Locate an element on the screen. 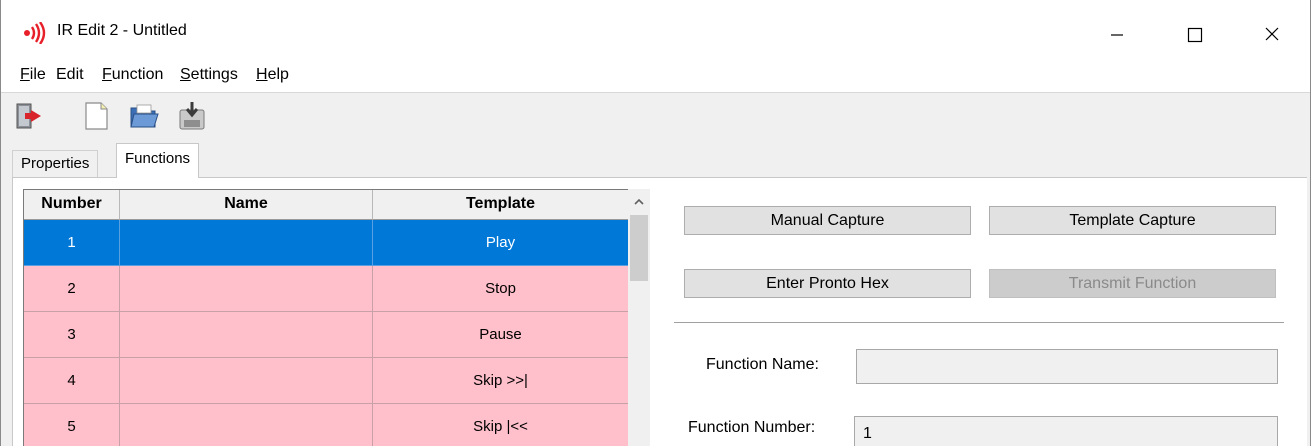 Image resolution: width=1311 pixels, height=446 pixels. table-row: 1 Play is located at coordinates (326, 243).